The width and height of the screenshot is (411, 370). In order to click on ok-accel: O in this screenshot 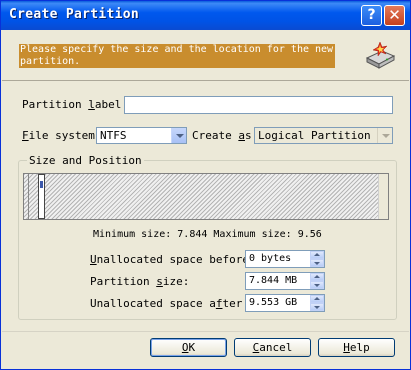, I will do `click(185, 347)`.